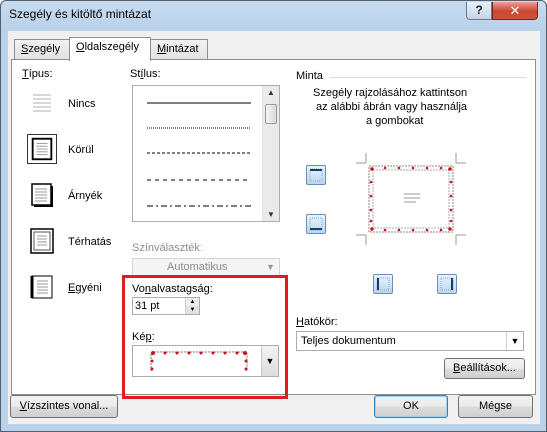  Describe the element at coordinates (273, 15) in the screenshot. I see `title-bar: Szegély és kitöltő mintázat ? ✕` at that location.